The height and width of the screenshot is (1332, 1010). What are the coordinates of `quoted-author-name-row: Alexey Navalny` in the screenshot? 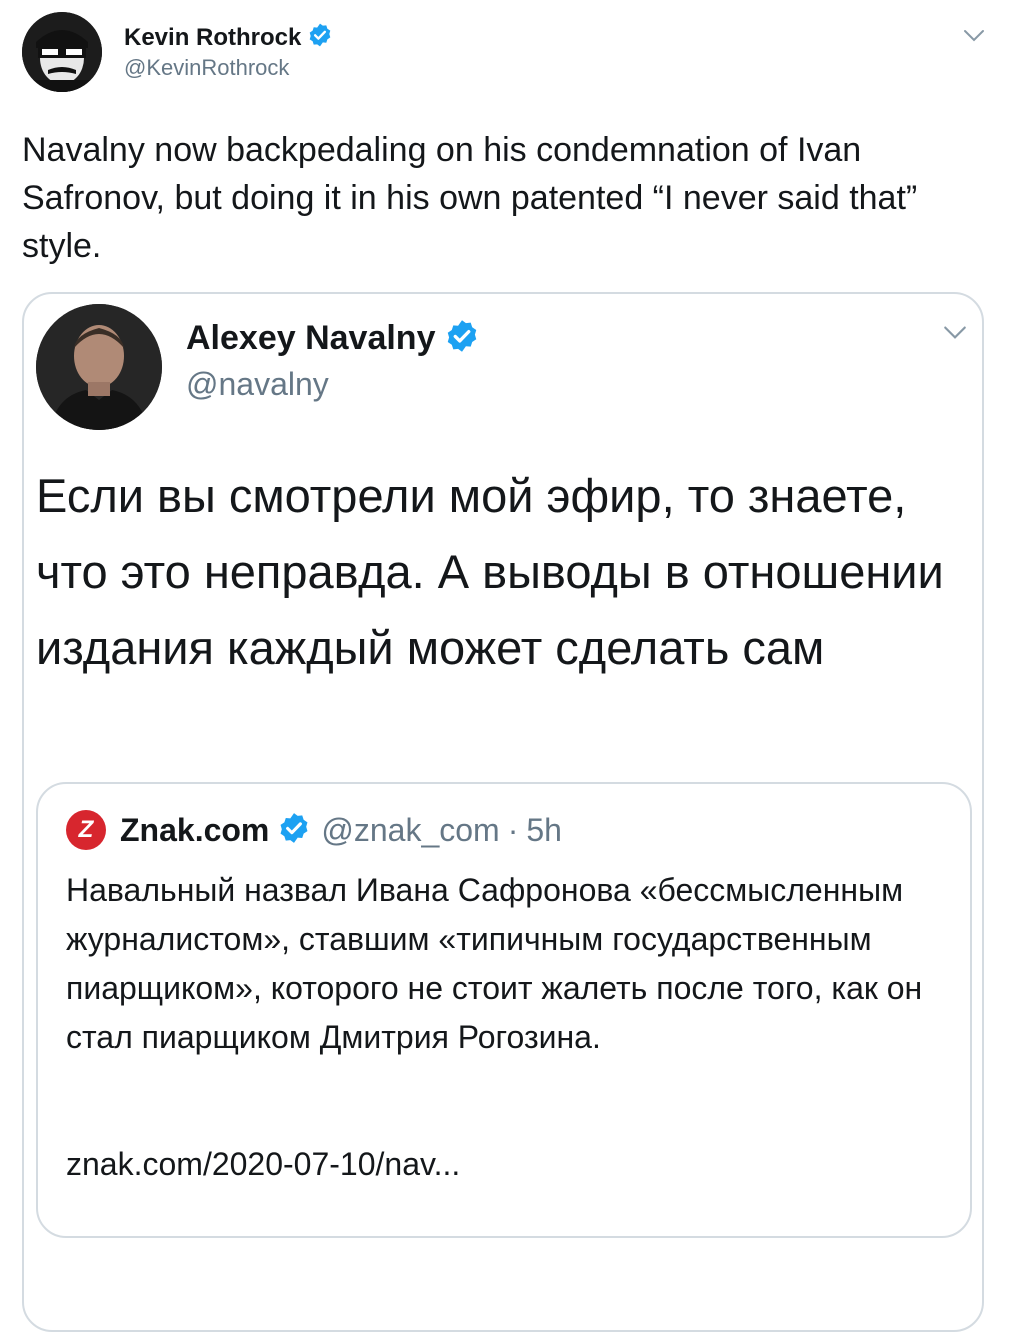 It's located at (333, 338).